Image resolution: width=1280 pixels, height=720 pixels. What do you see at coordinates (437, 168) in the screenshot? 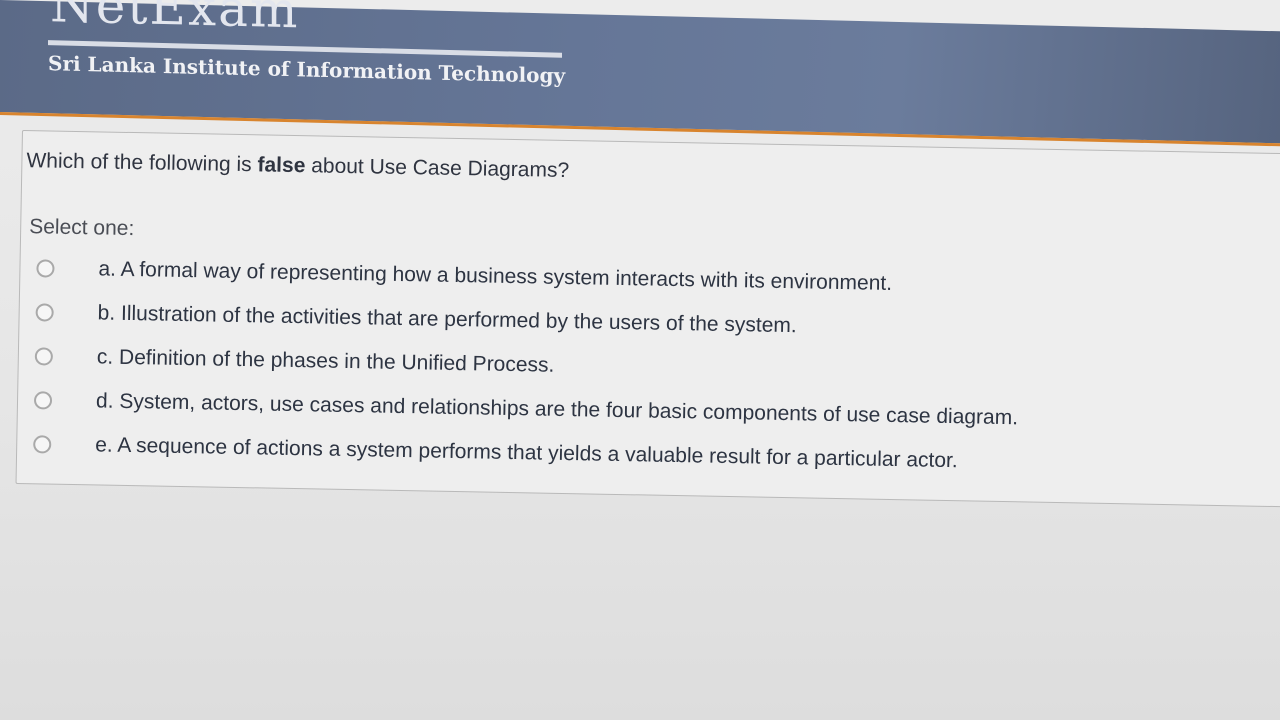
I see `question-suffix: about Use Case Diagrams?` at bounding box center [437, 168].